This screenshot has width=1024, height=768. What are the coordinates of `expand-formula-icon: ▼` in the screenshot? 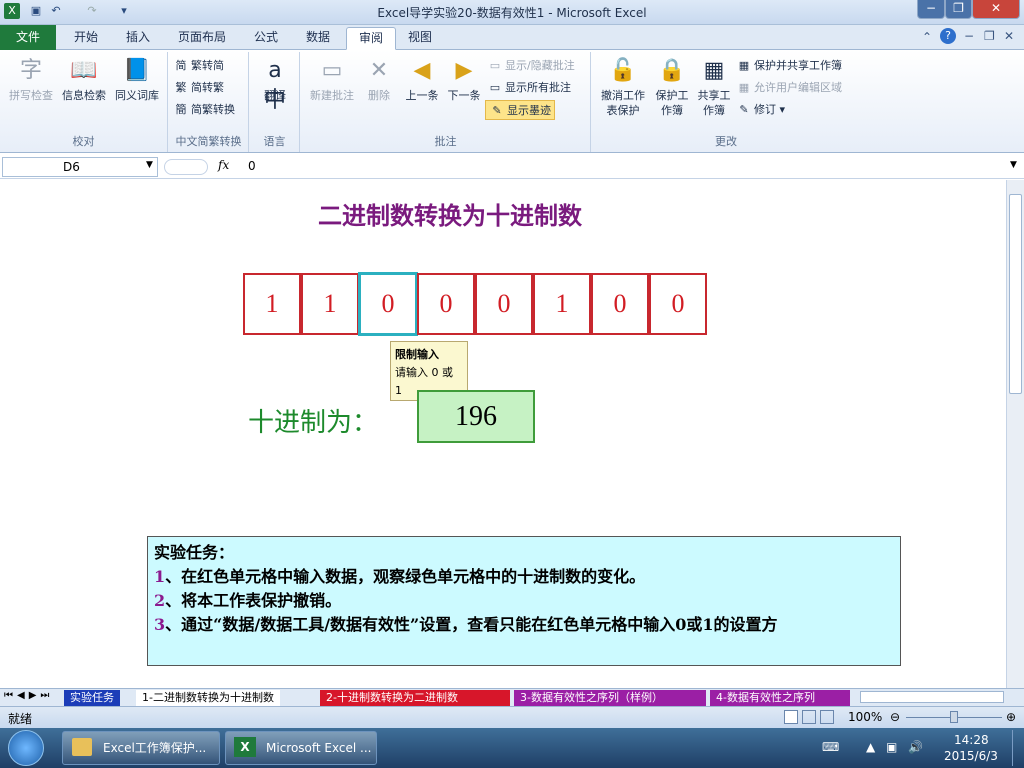 It's located at (1013, 165).